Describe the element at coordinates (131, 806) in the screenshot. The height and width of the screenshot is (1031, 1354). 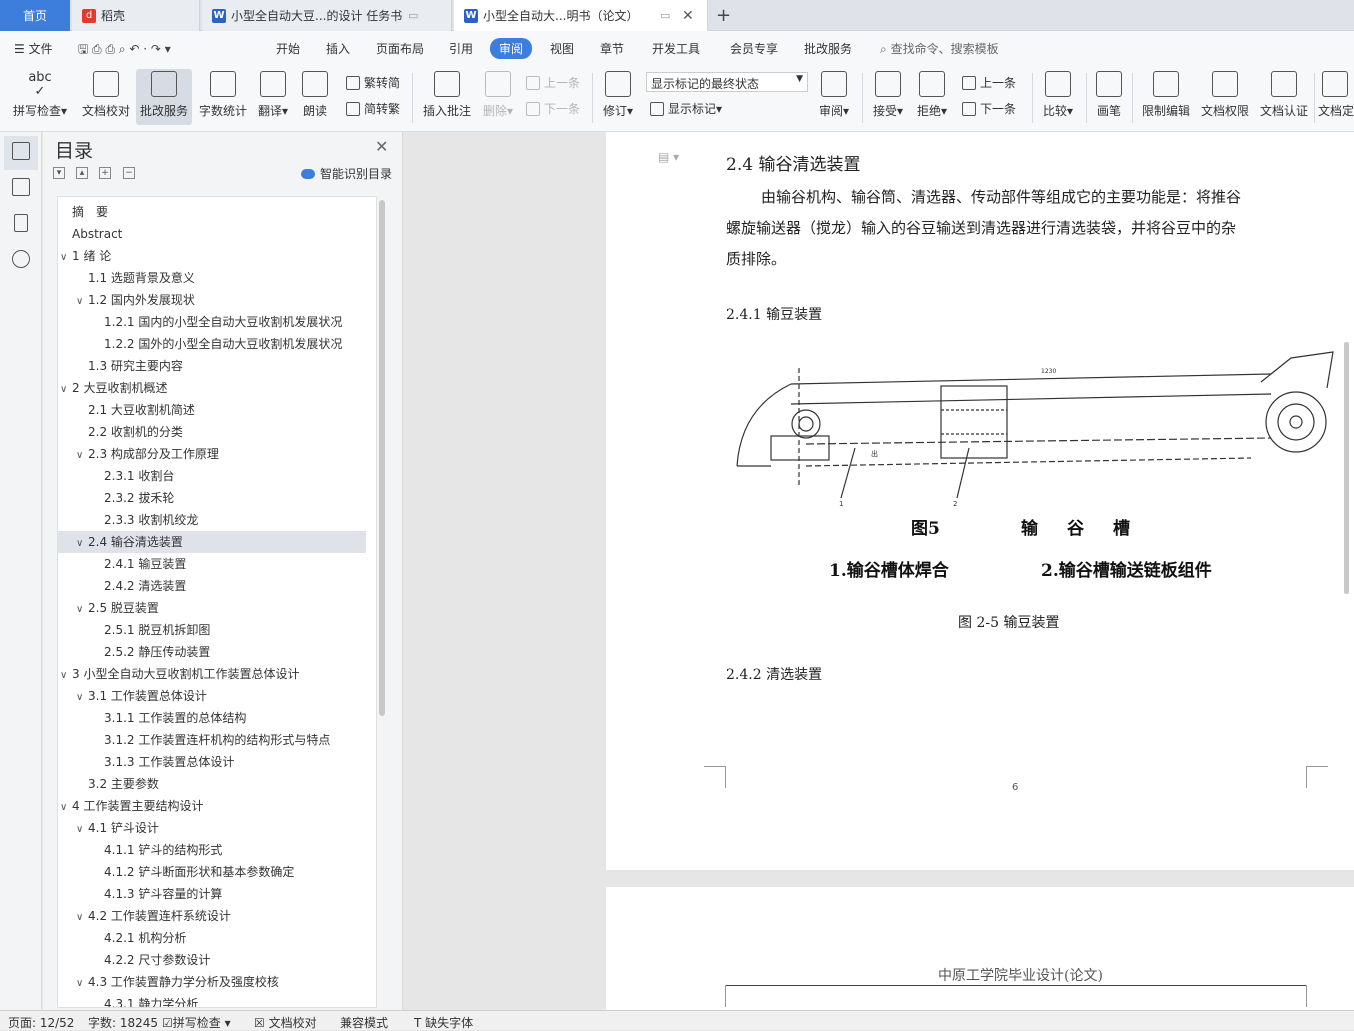
I see `toc-item: ∨ 4 工作装置主要结构设计` at that location.